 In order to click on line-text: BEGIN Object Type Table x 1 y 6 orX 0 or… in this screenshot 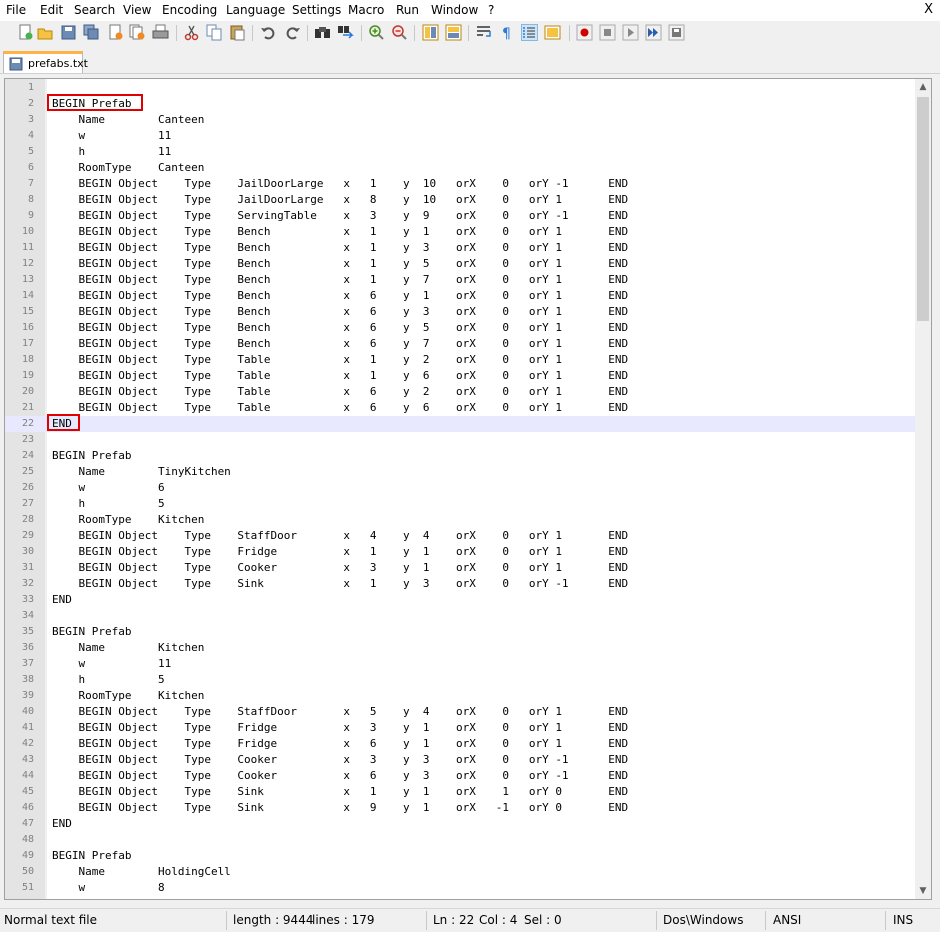, I will do `click(340, 376)`.